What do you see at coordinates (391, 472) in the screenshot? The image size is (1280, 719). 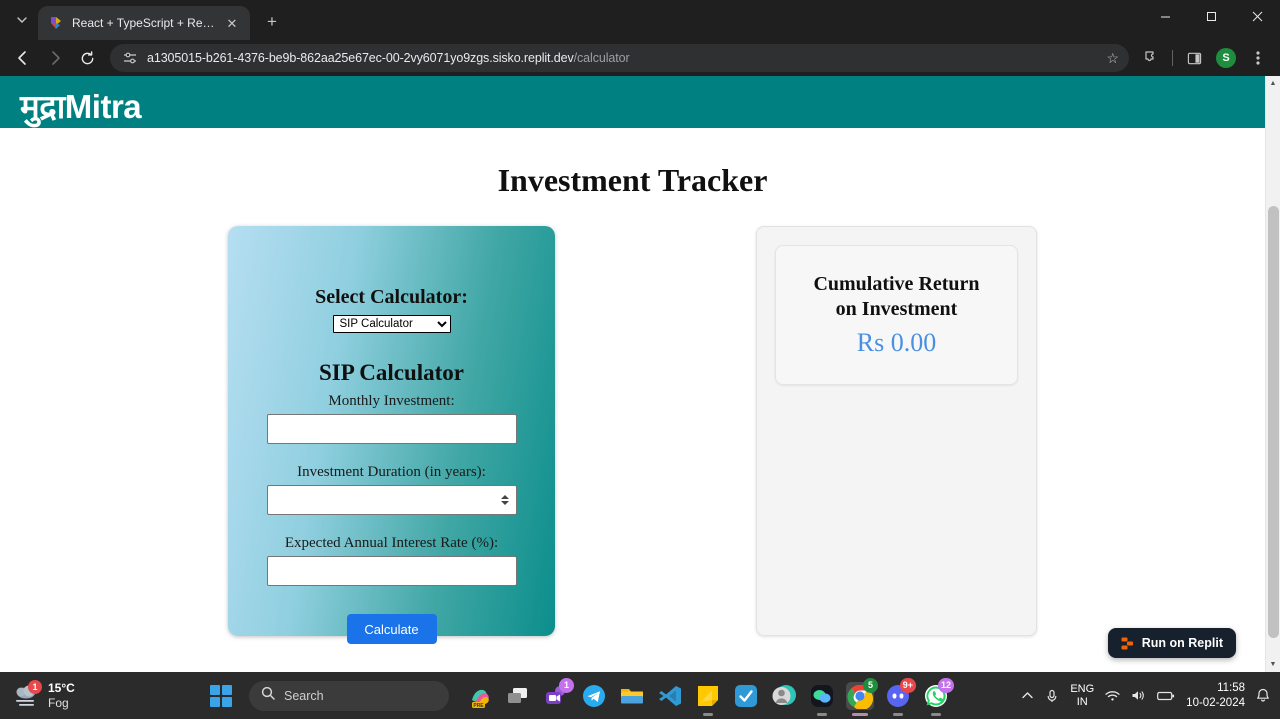 I see `duration-label: Investment Duration (in years):` at bounding box center [391, 472].